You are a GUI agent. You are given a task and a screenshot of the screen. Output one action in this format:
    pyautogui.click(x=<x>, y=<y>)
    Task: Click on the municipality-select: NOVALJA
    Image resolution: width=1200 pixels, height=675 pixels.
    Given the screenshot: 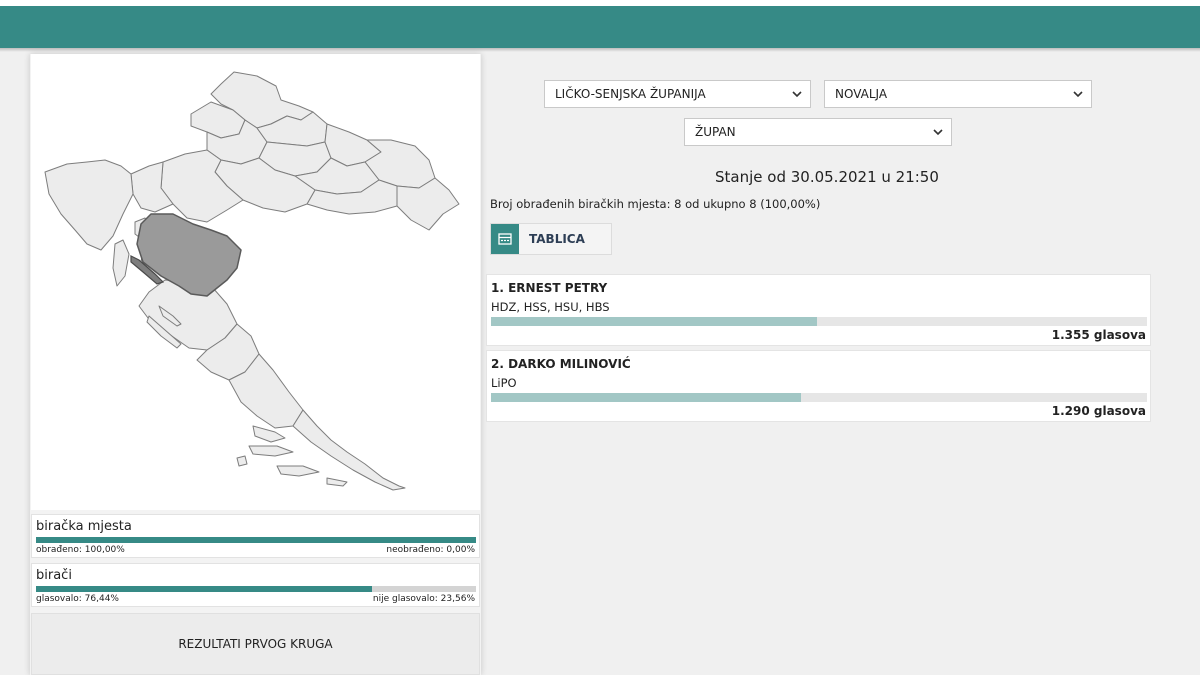 What is the action you would take?
    pyautogui.click(x=958, y=94)
    